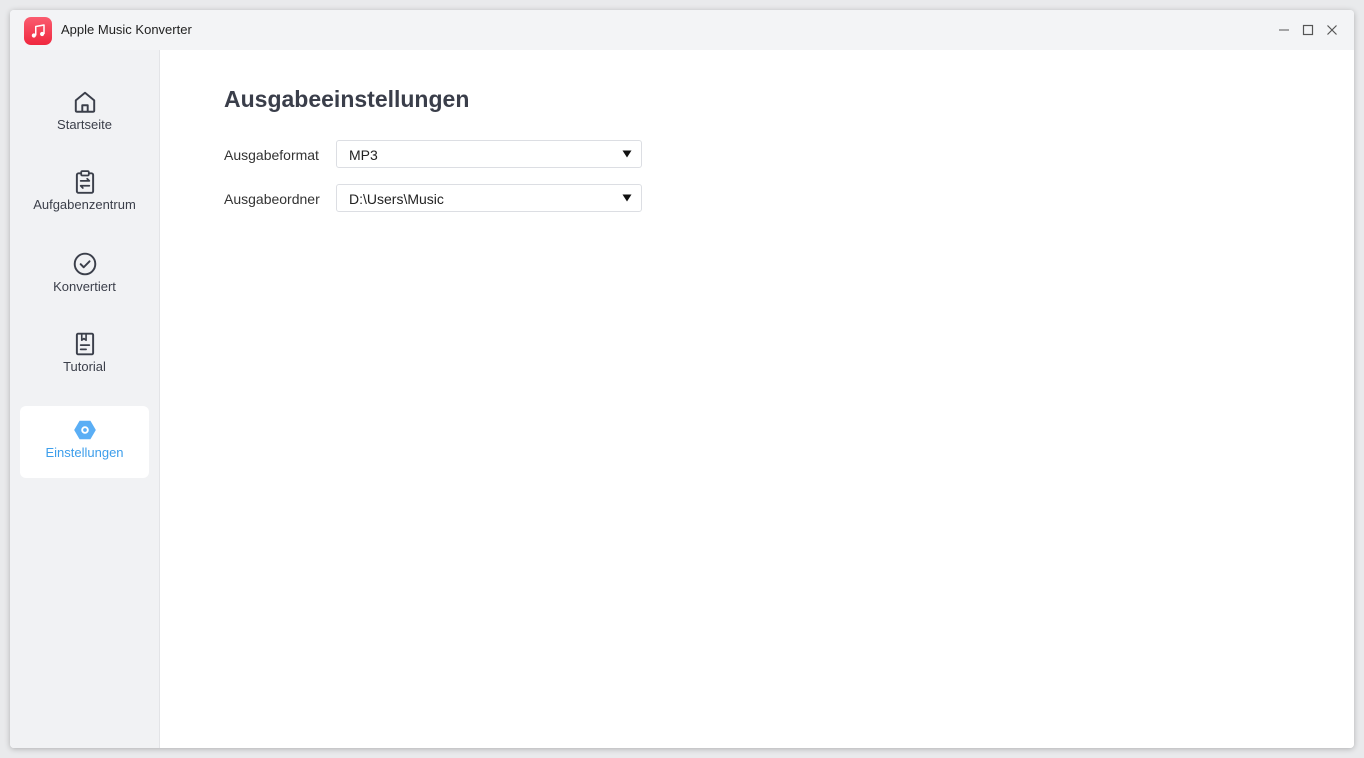  What do you see at coordinates (126, 29) in the screenshot?
I see `app-title: Apple Music Konverter` at bounding box center [126, 29].